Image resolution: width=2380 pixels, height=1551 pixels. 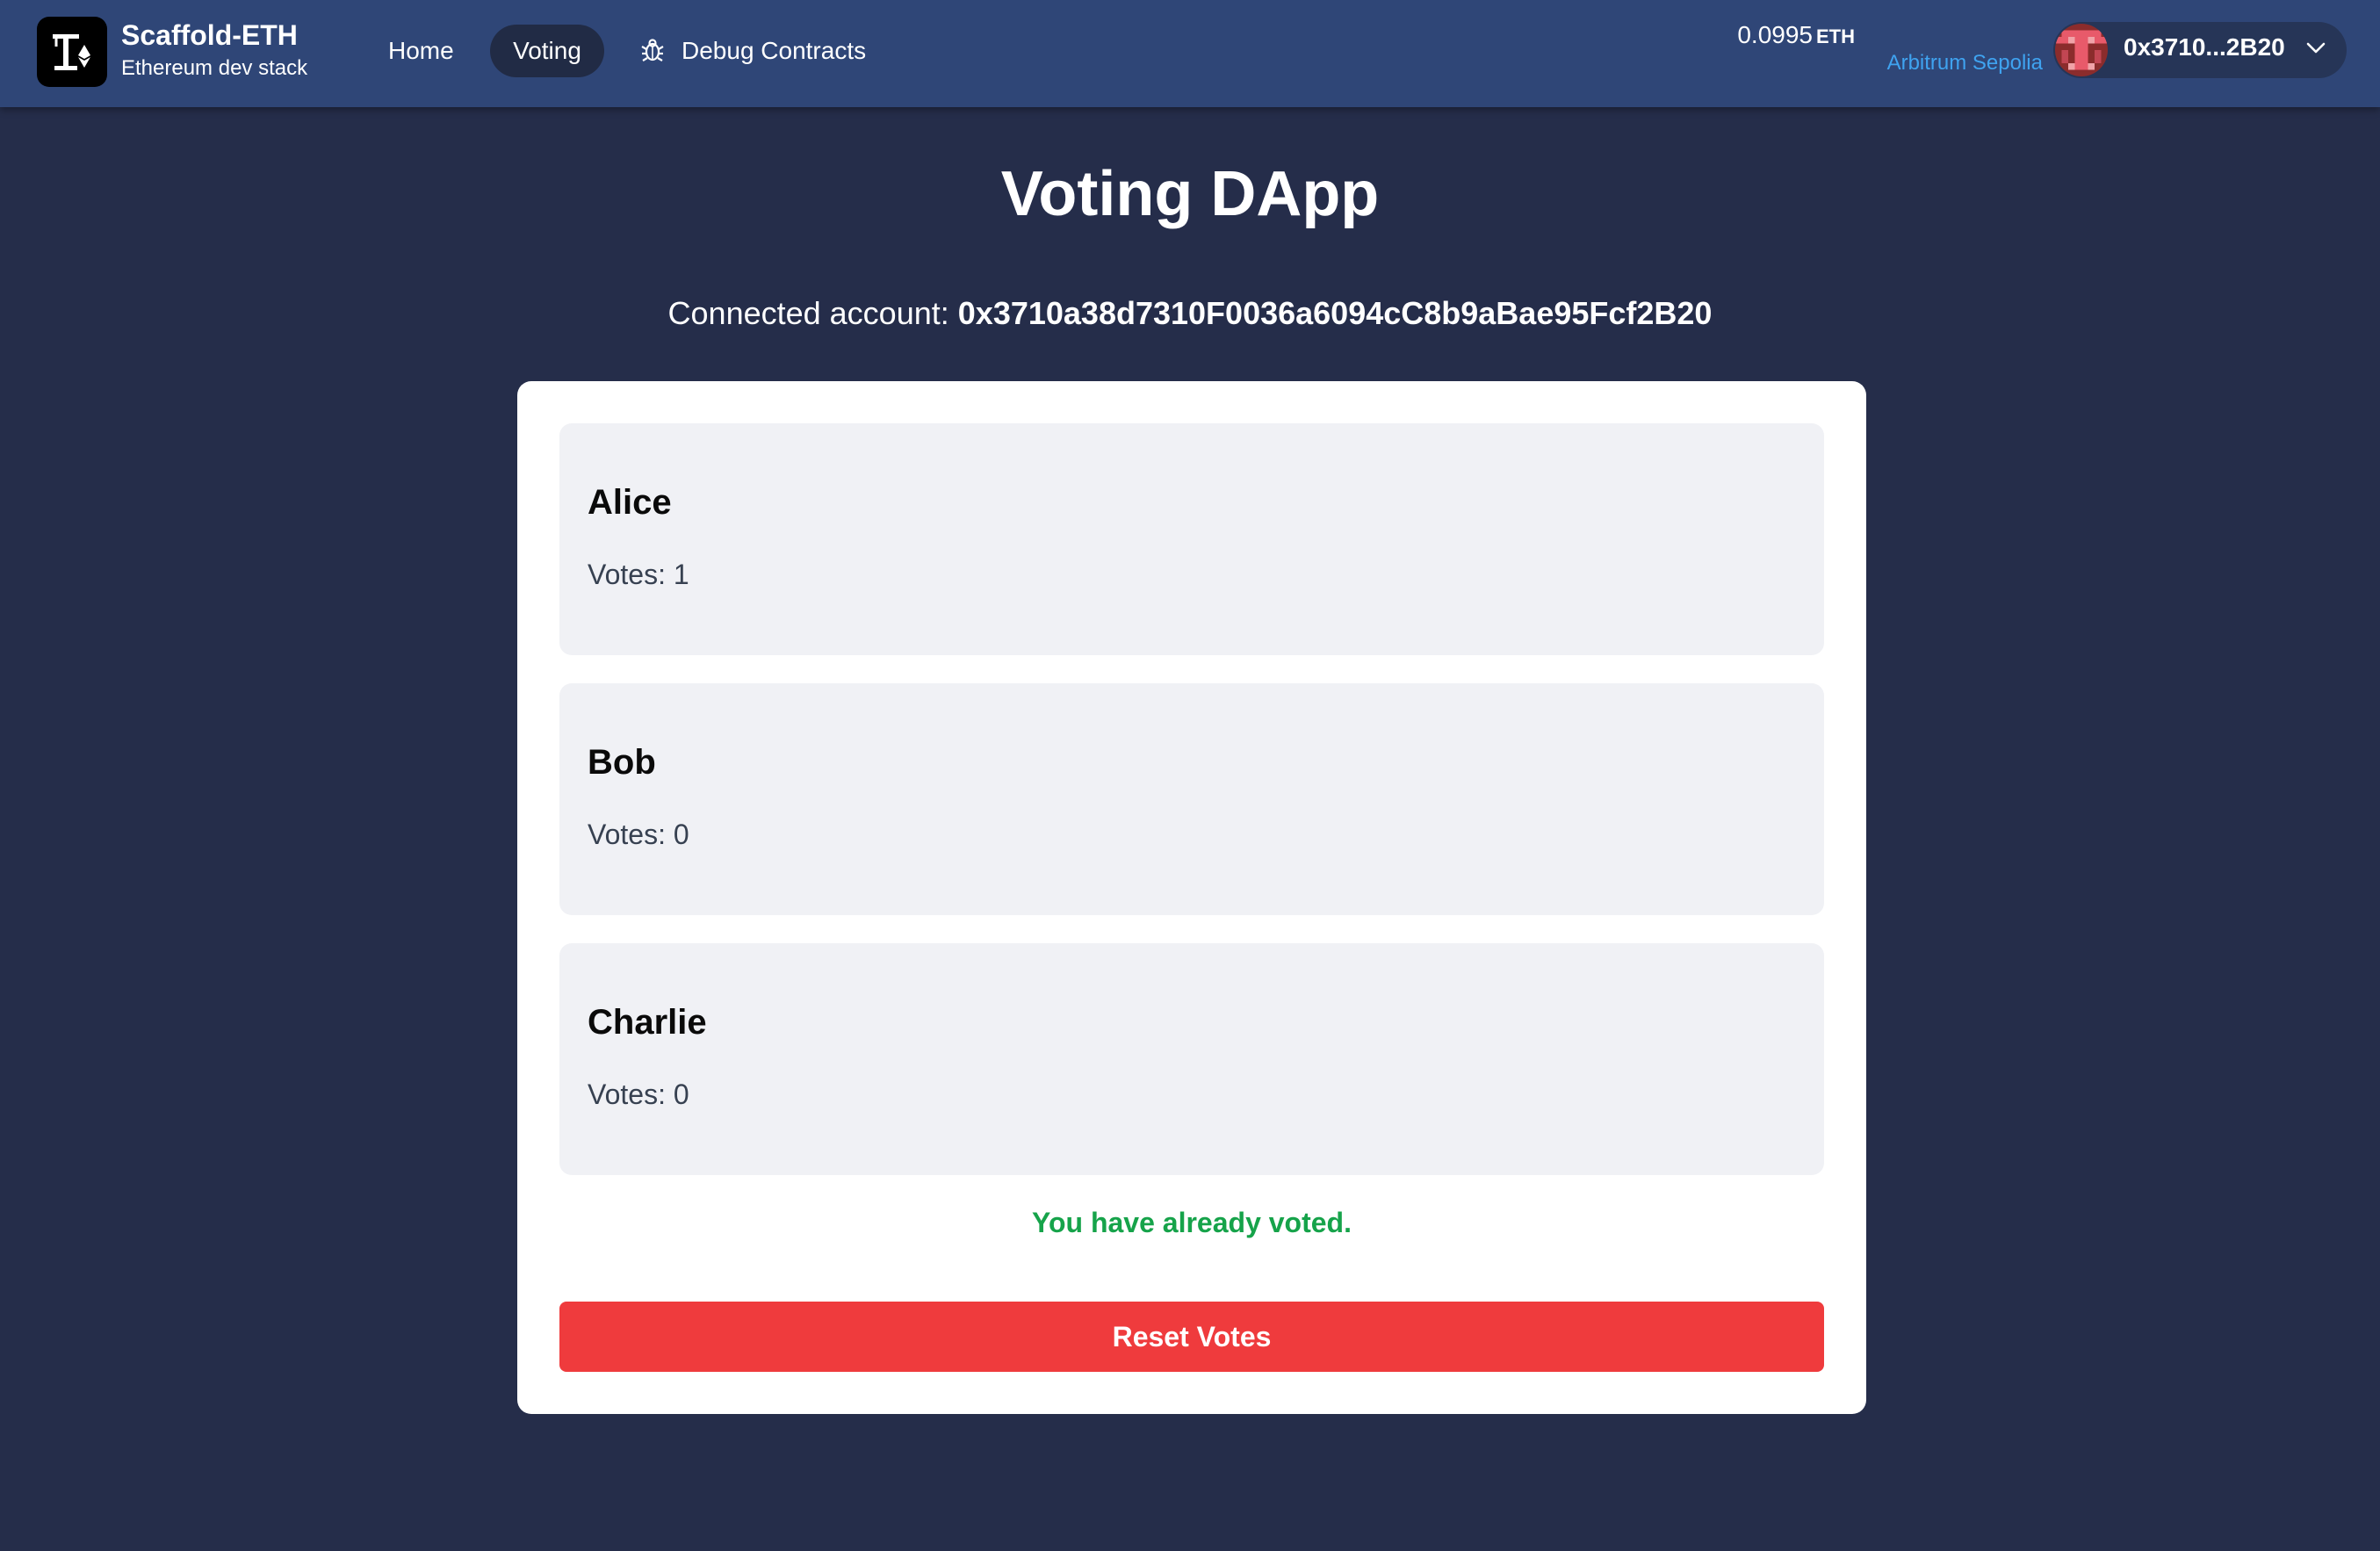 What do you see at coordinates (1835, 36) in the screenshot?
I see `balance-unit: ETH` at bounding box center [1835, 36].